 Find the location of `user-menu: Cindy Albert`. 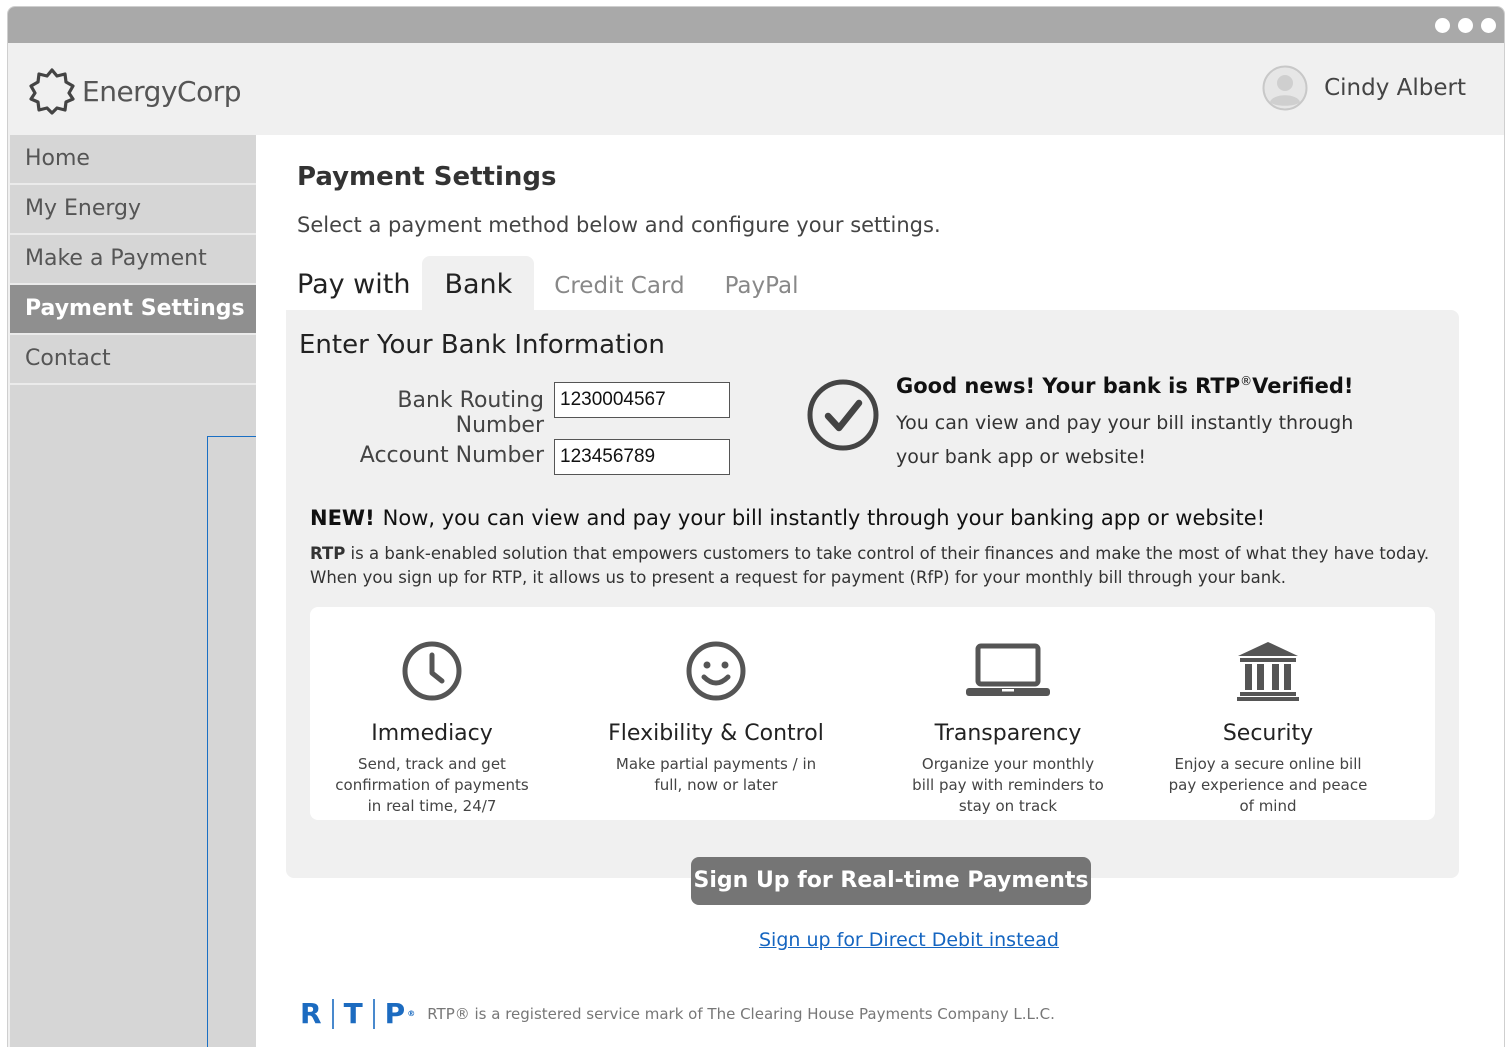

user-menu: Cindy Albert is located at coordinates (1364, 88).